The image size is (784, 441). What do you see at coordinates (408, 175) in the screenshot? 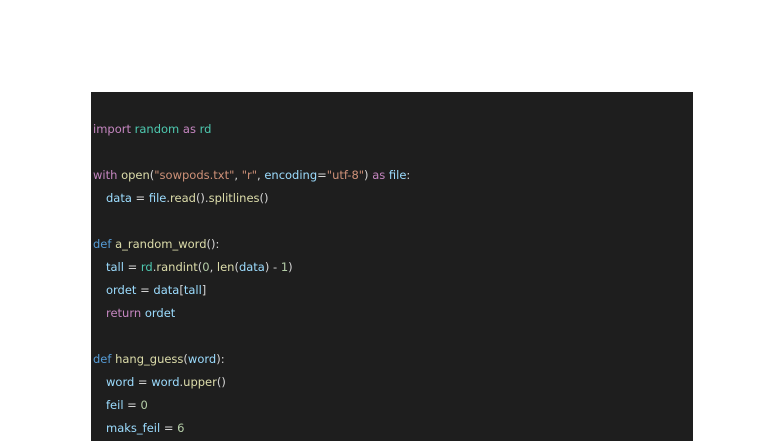
I see `punctuation: :` at bounding box center [408, 175].